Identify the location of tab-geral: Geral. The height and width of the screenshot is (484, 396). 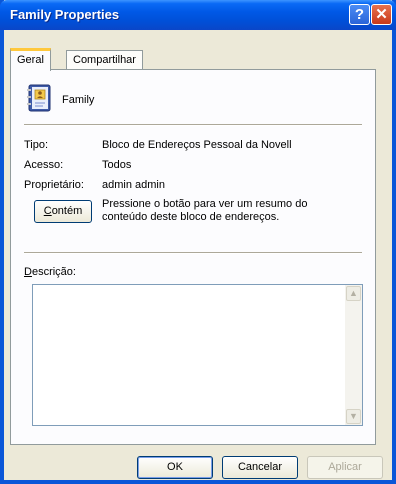
(30, 59).